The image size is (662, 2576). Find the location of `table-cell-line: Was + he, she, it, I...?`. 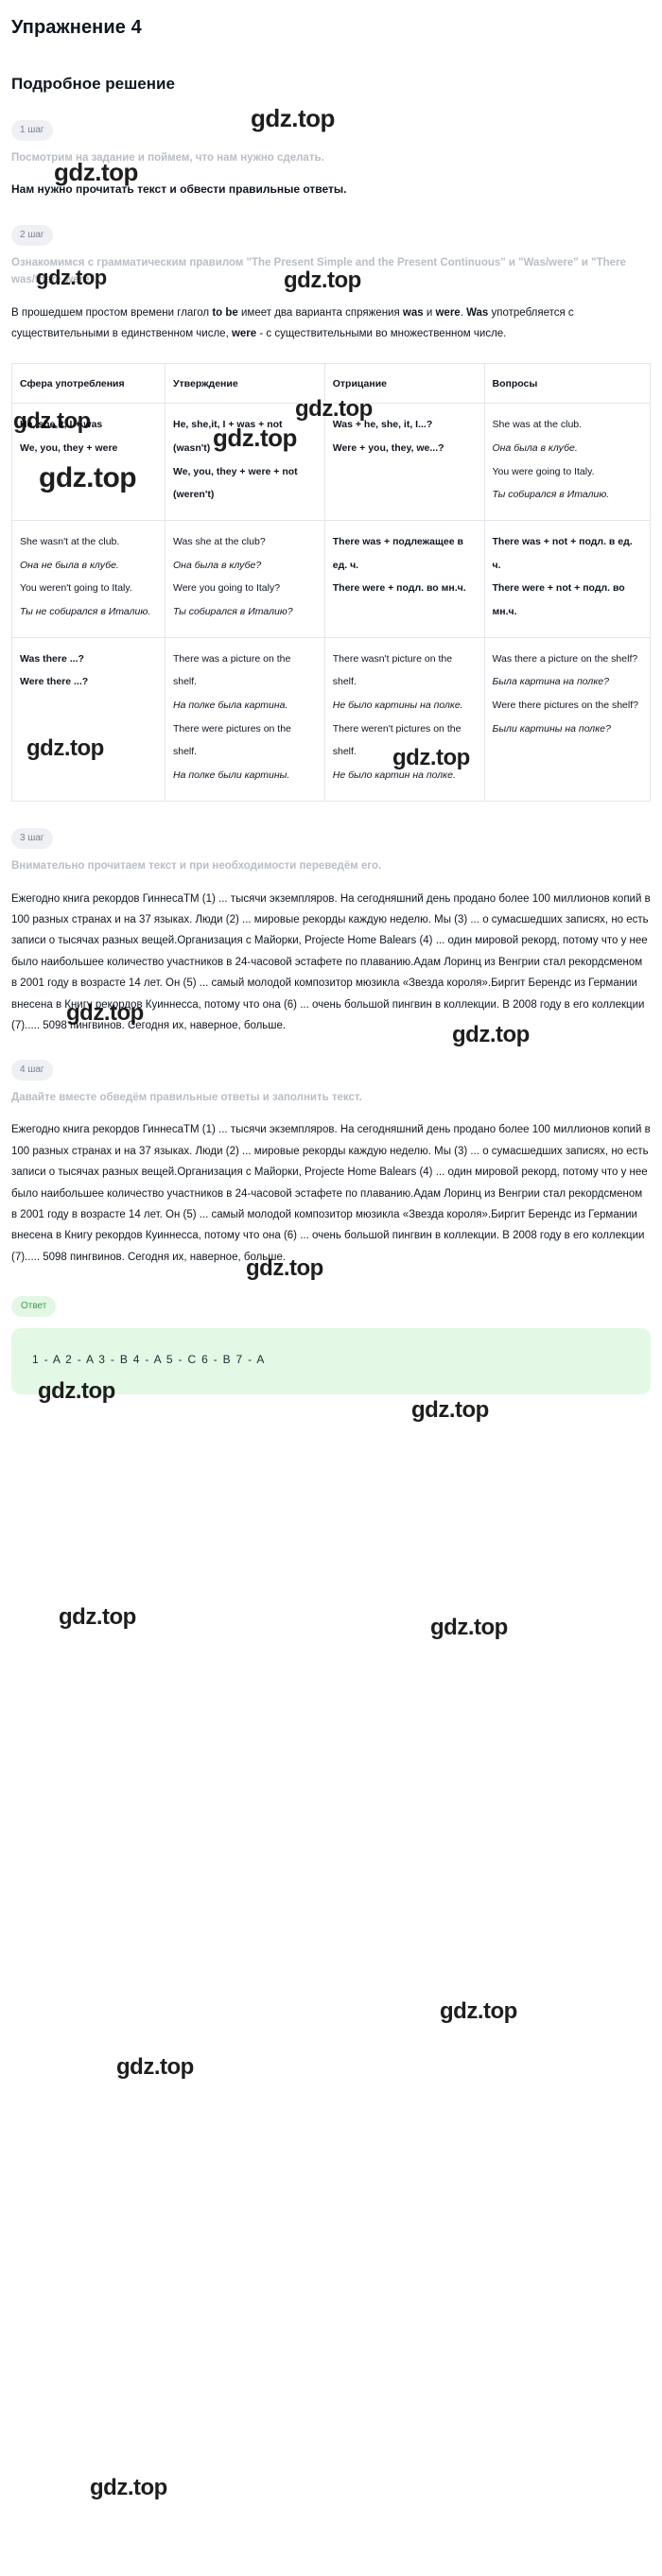

table-cell-line: Was + he, she, it, I...? is located at coordinates (383, 425).